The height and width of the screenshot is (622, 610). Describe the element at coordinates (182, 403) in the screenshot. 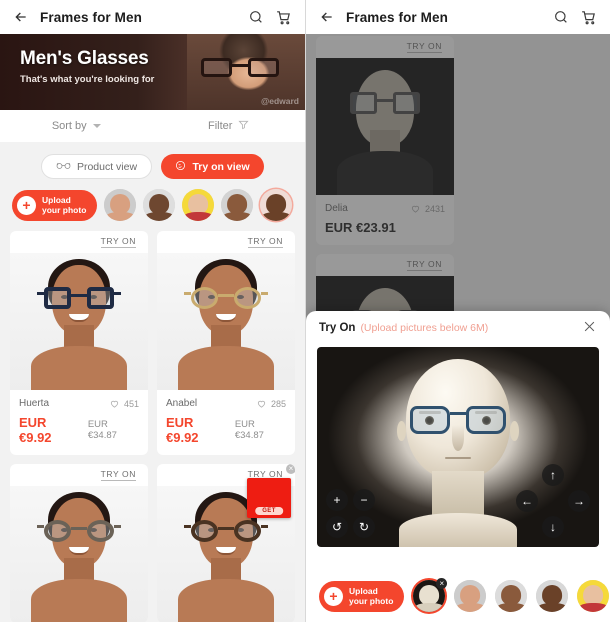

I see `product-name: Anabel` at that location.